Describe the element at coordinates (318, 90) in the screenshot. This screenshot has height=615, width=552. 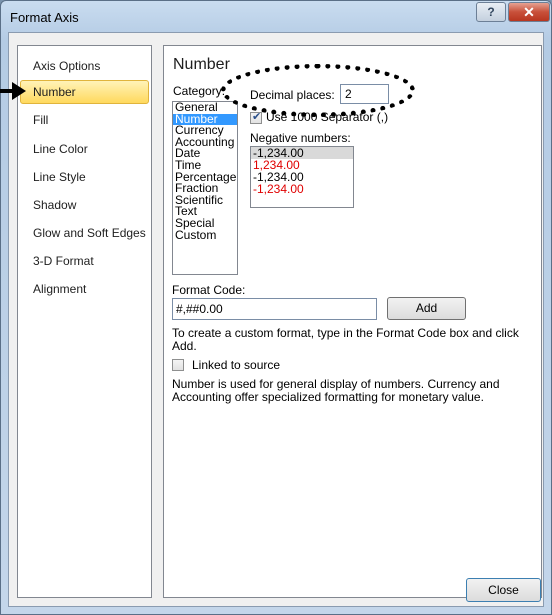
I see `annotation-highlight-oval` at that location.